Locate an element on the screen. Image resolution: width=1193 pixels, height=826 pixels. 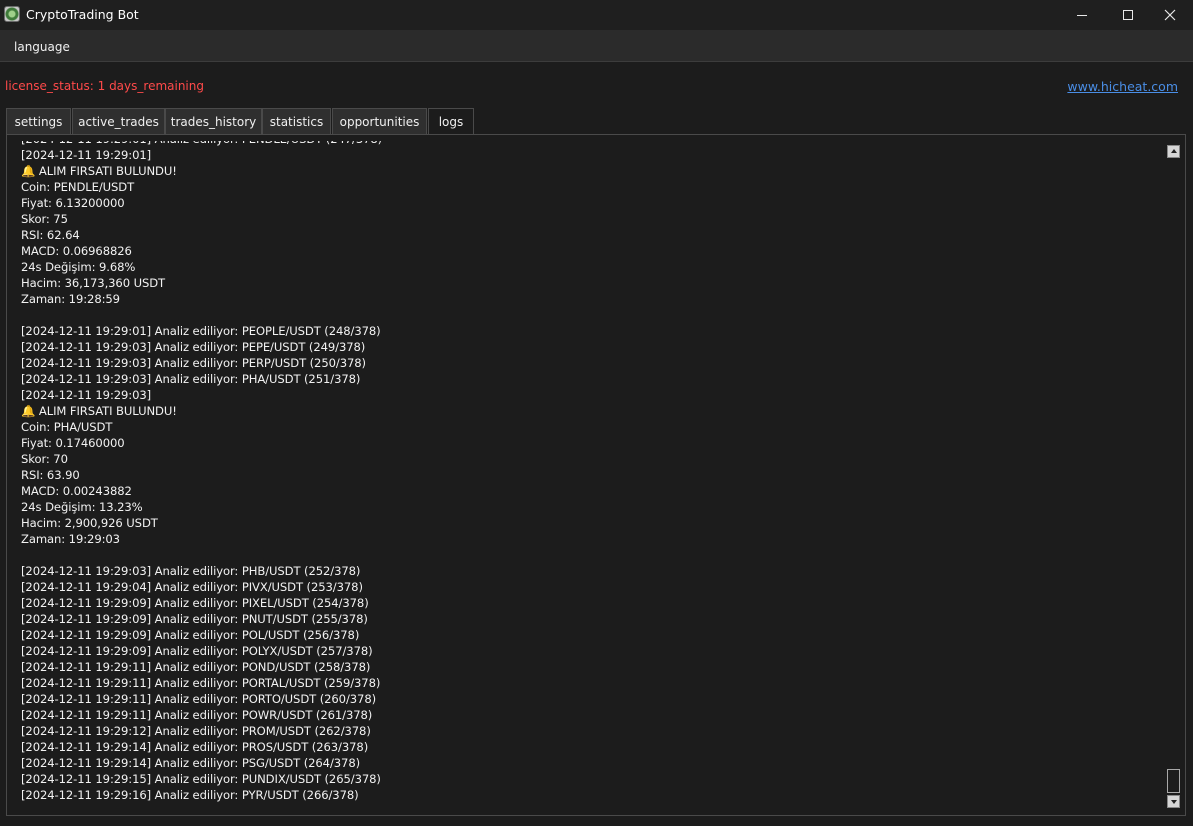
menu-bar: language is located at coordinates (596, 46).